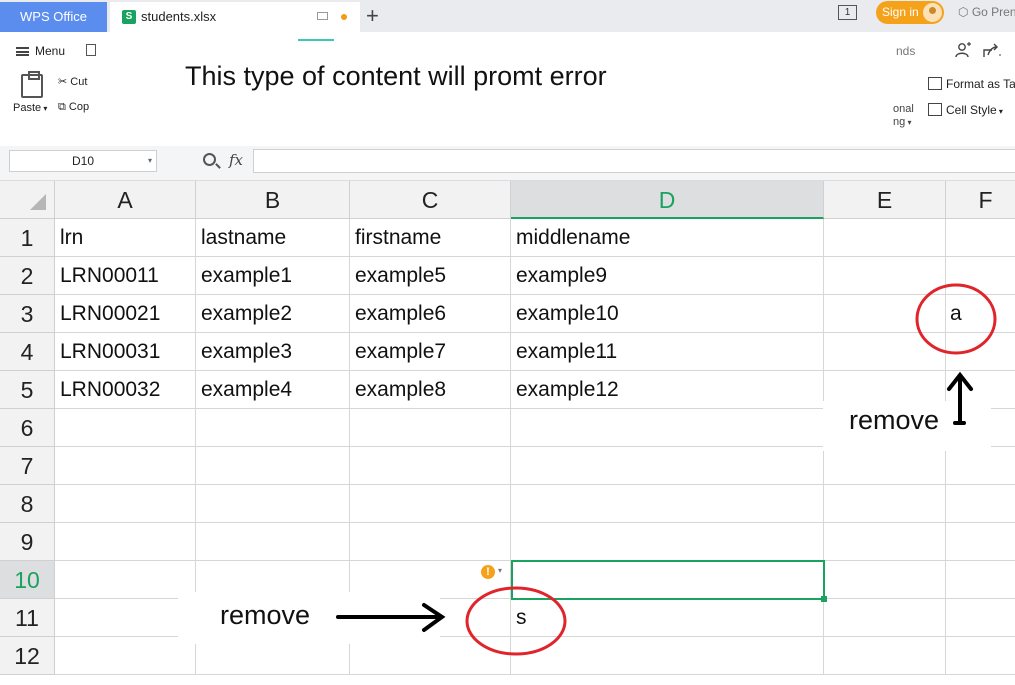 Image resolution: width=1015 pixels, height=685 pixels. I want to click on cell-d1: middlename, so click(667, 238).